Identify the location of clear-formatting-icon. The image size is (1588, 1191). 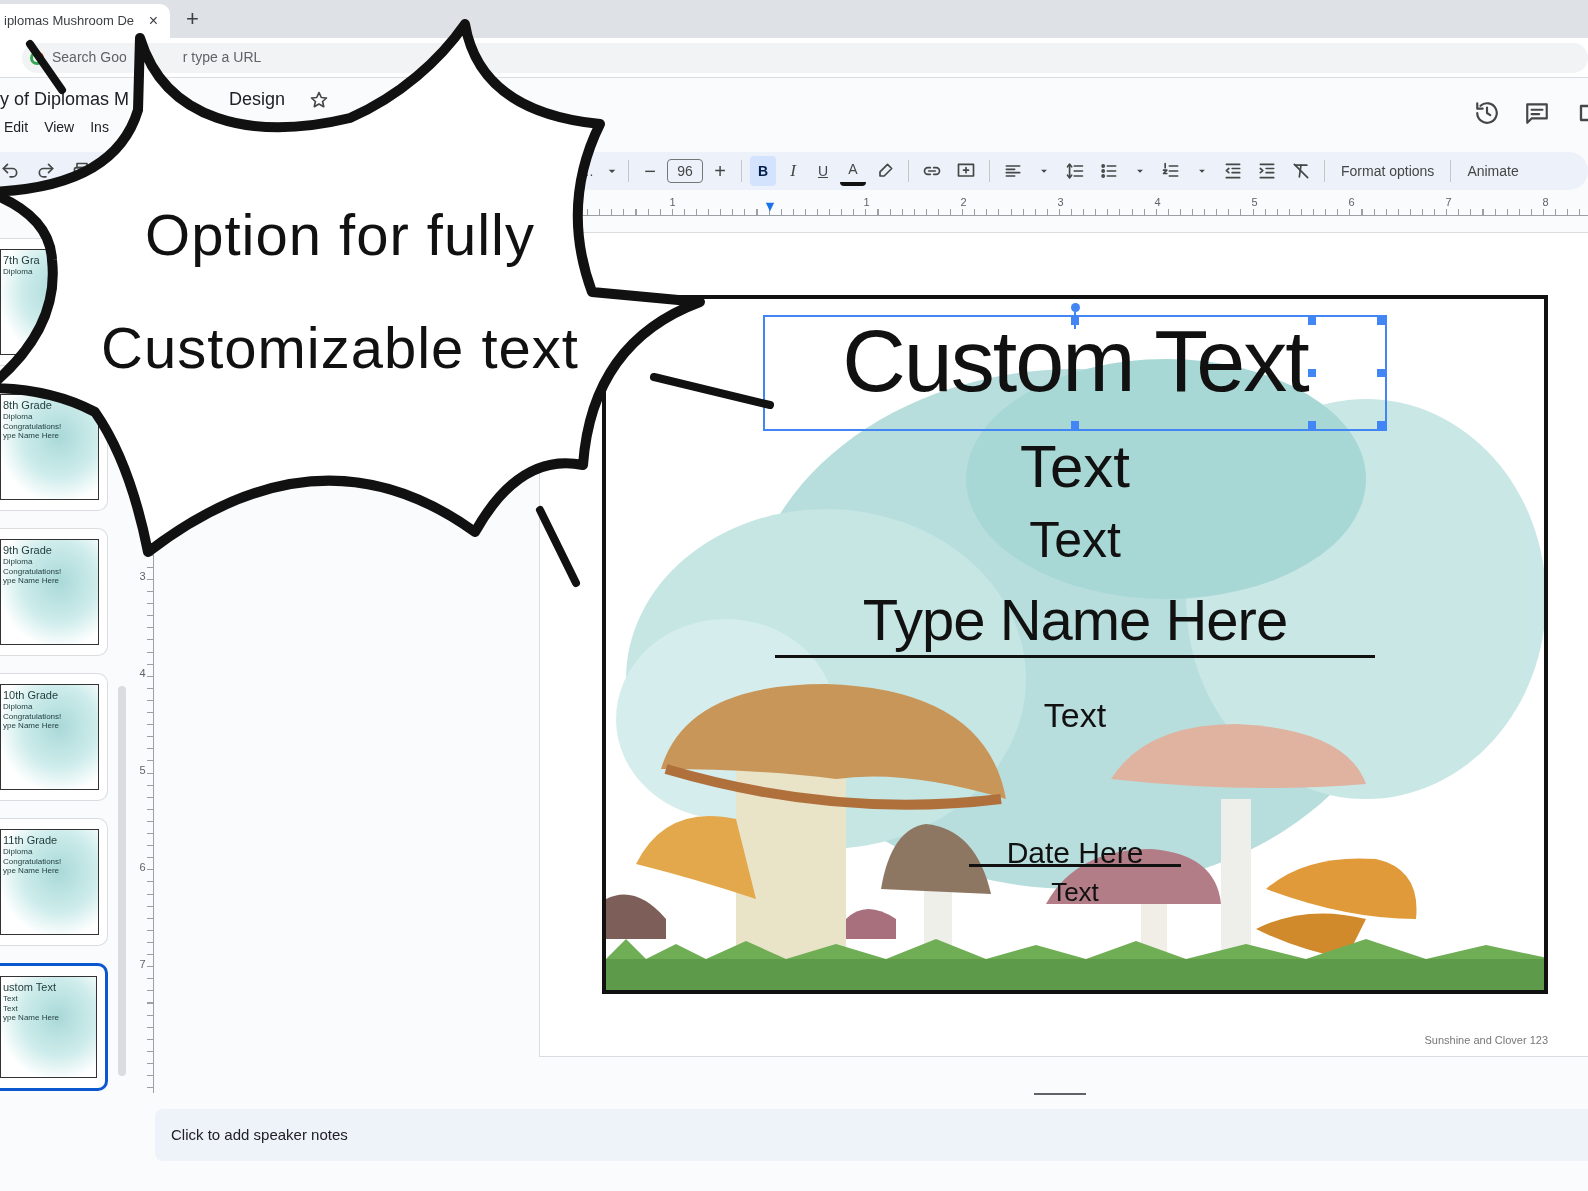
(1301, 171).